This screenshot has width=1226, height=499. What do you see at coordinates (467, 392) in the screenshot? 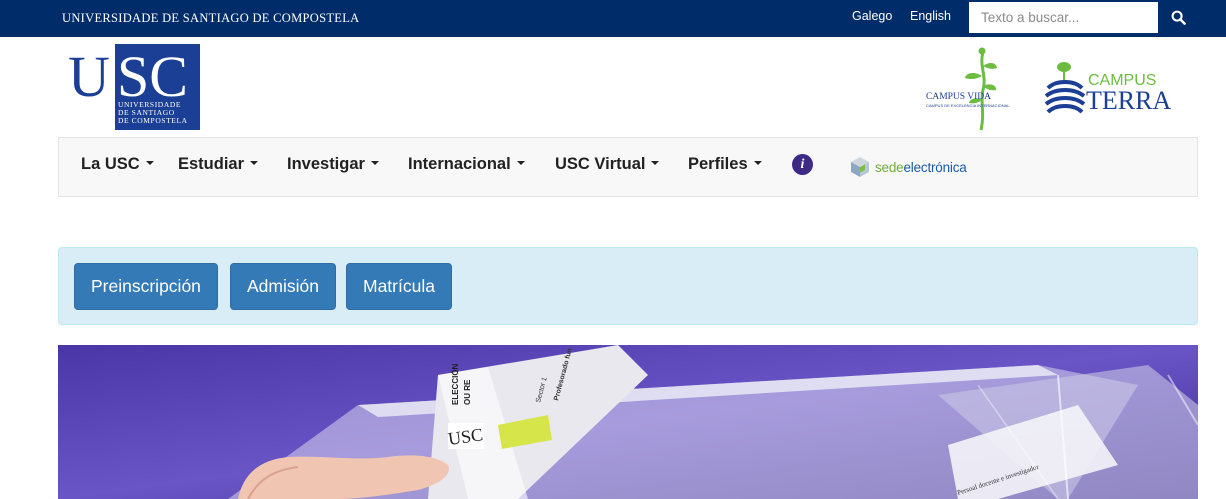
I see `ballot-text-2: OU RE` at bounding box center [467, 392].